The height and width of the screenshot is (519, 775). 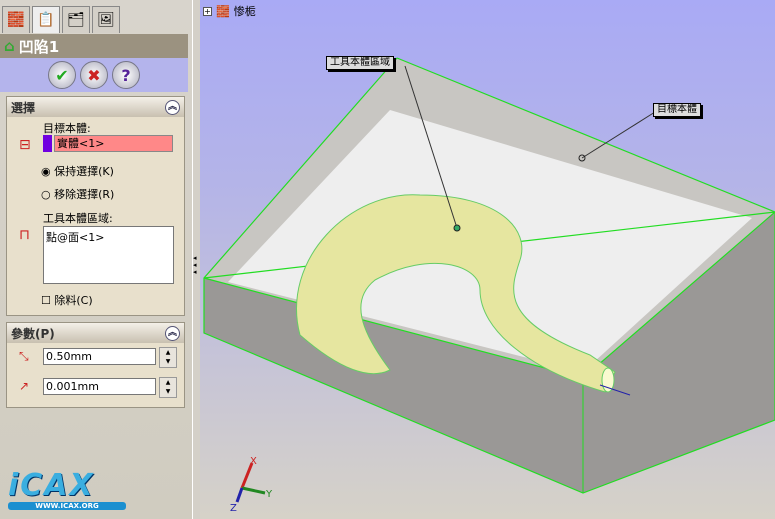 What do you see at coordinates (73, 300) in the screenshot?
I see `cut-label: 除料(C)` at bounding box center [73, 300].